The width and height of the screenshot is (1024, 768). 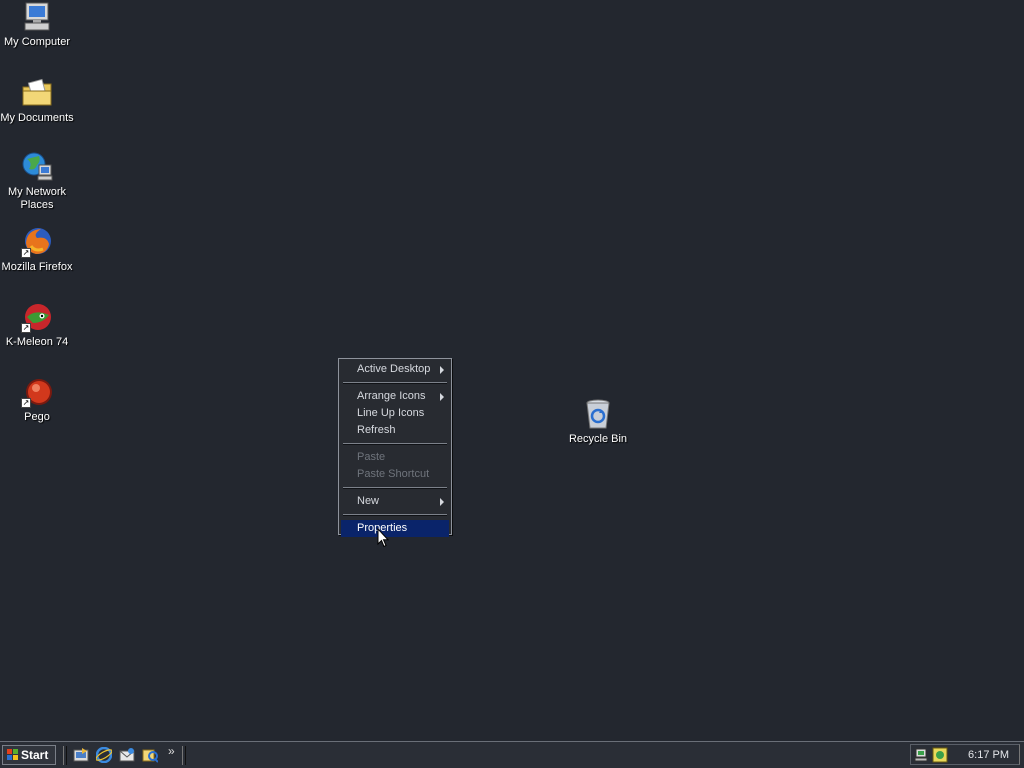 What do you see at coordinates (37, 267) in the screenshot?
I see `desktop-icon-label: Mozilla Firefox` at bounding box center [37, 267].